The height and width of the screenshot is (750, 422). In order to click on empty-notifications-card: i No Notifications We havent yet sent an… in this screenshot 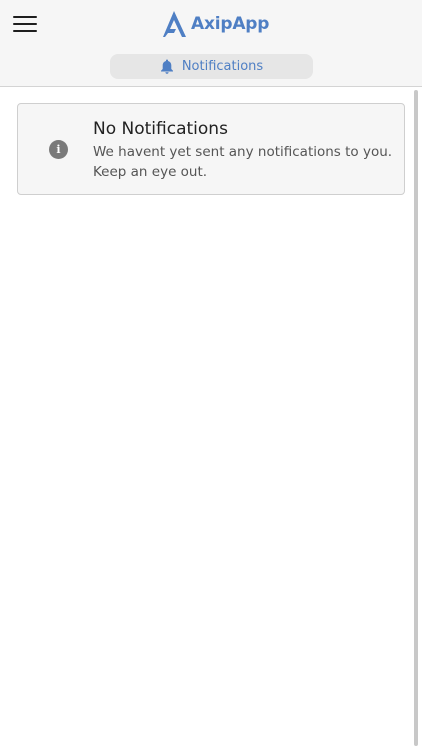, I will do `click(211, 149)`.